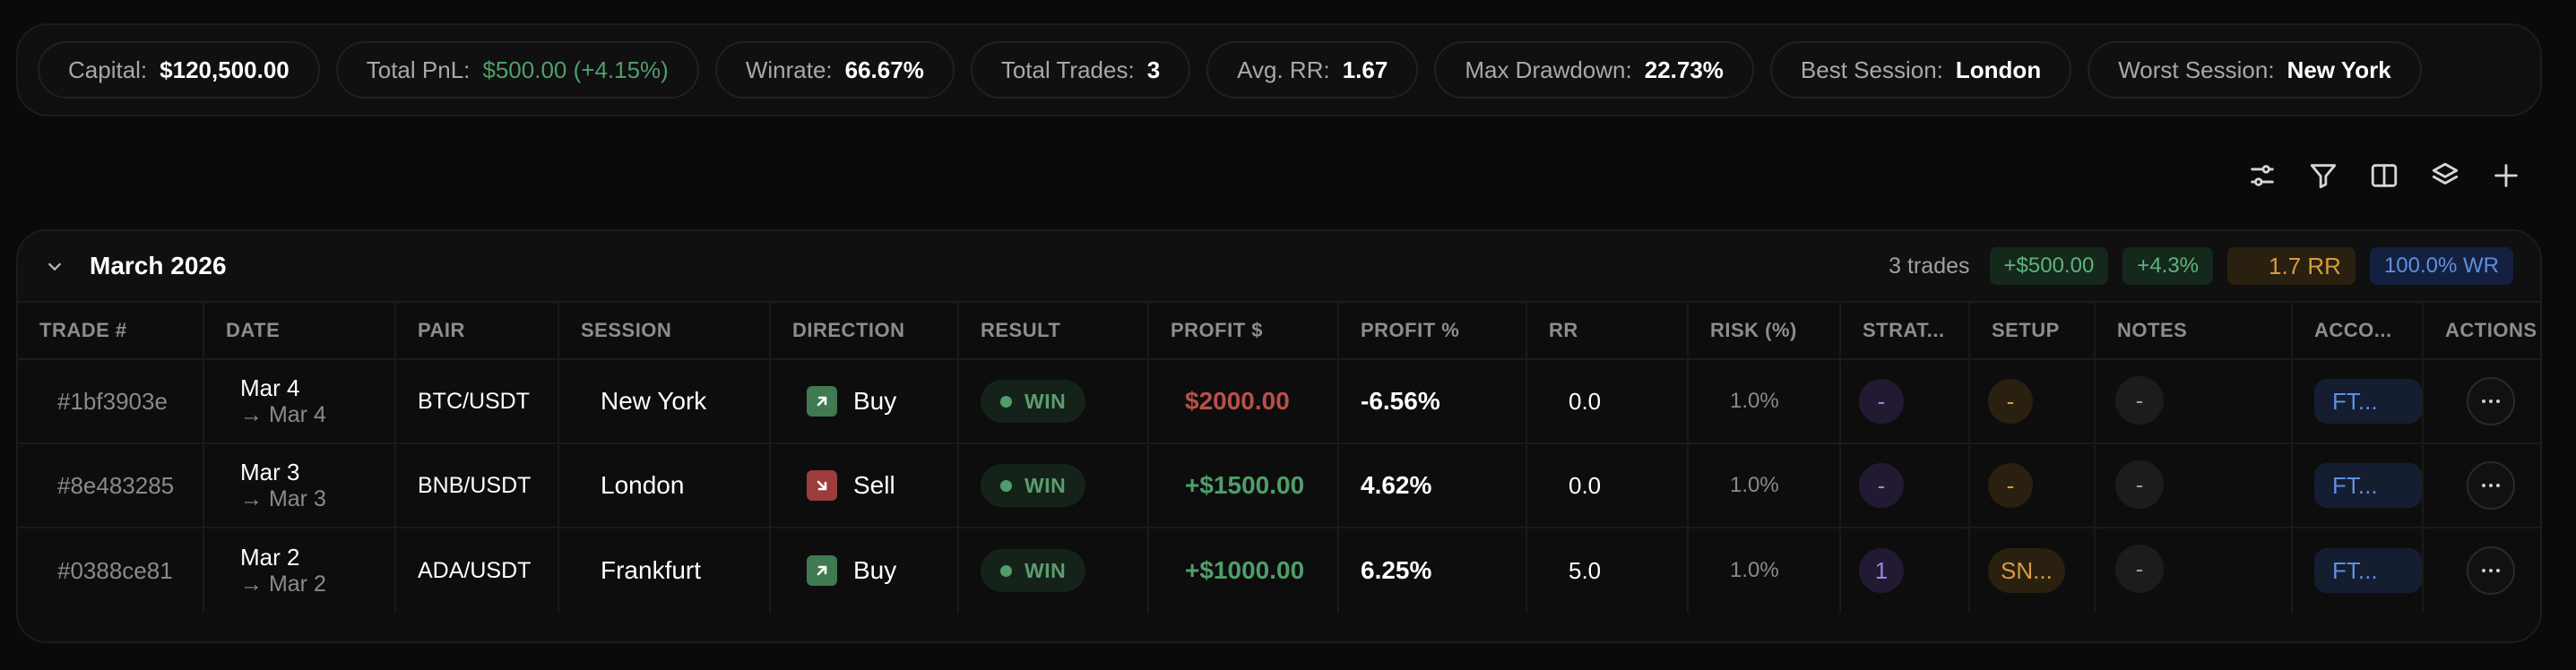  What do you see at coordinates (2262, 175) in the screenshot?
I see `sliders-button` at bounding box center [2262, 175].